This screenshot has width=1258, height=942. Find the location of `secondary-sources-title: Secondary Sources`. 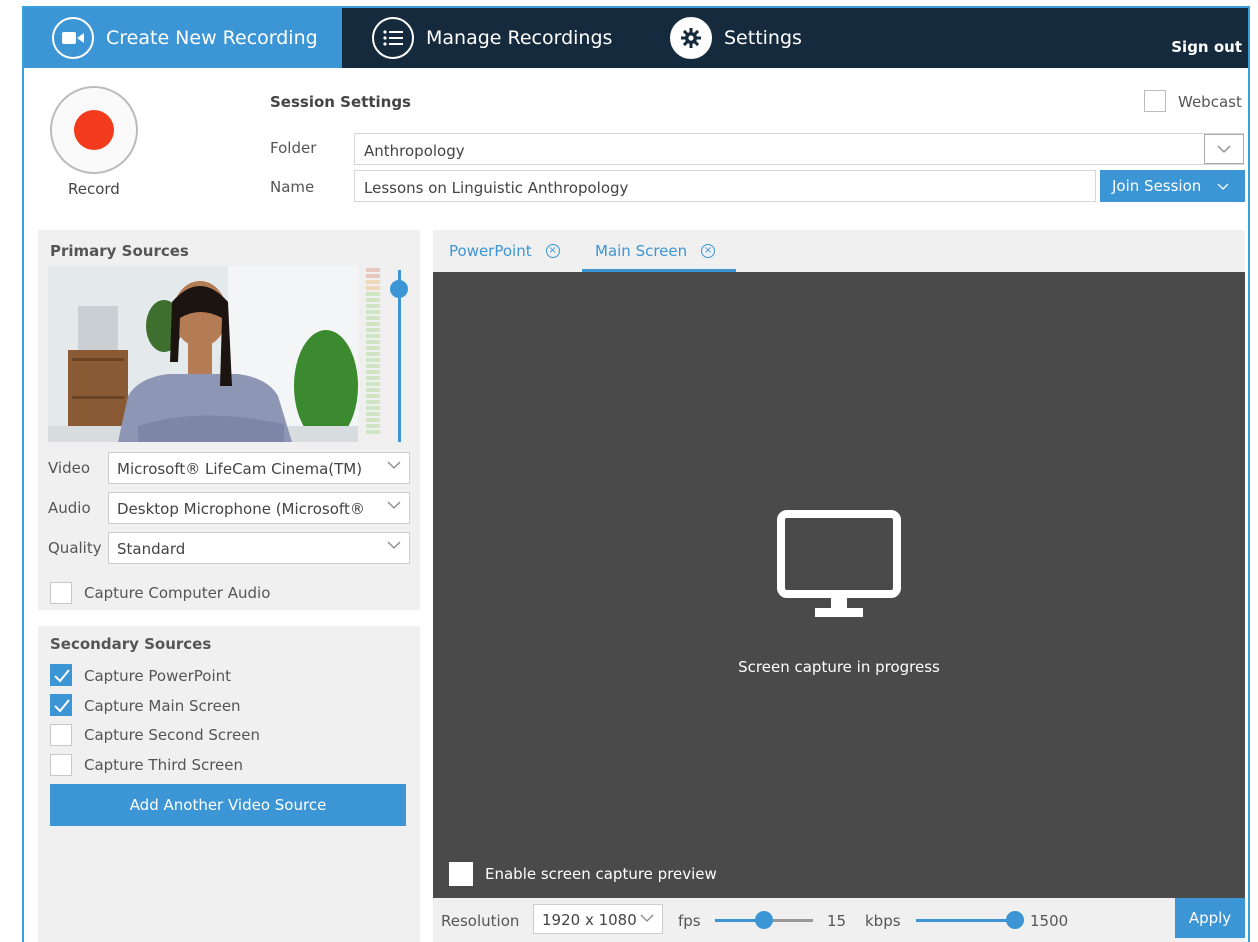

secondary-sources-title: Secondary Sources is located at coordinates (131, 644).